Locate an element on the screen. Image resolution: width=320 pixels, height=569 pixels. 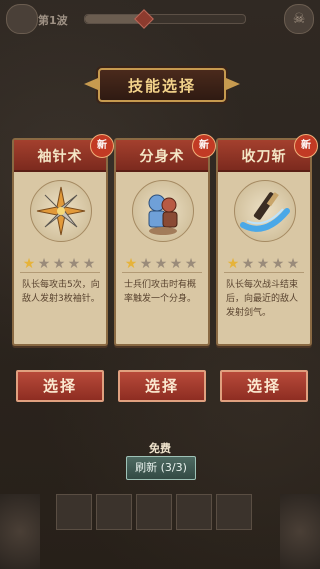
skull-icon: ☠ is located at coordinates (299, 19).